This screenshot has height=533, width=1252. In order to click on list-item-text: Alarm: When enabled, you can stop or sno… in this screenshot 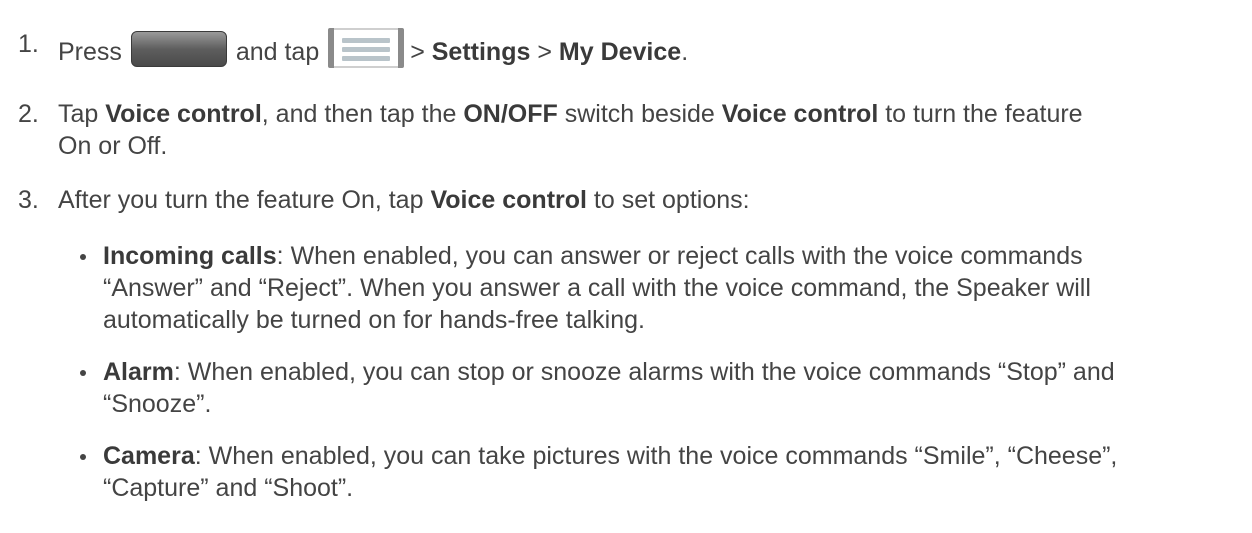, I will do `click(609, 388)`.